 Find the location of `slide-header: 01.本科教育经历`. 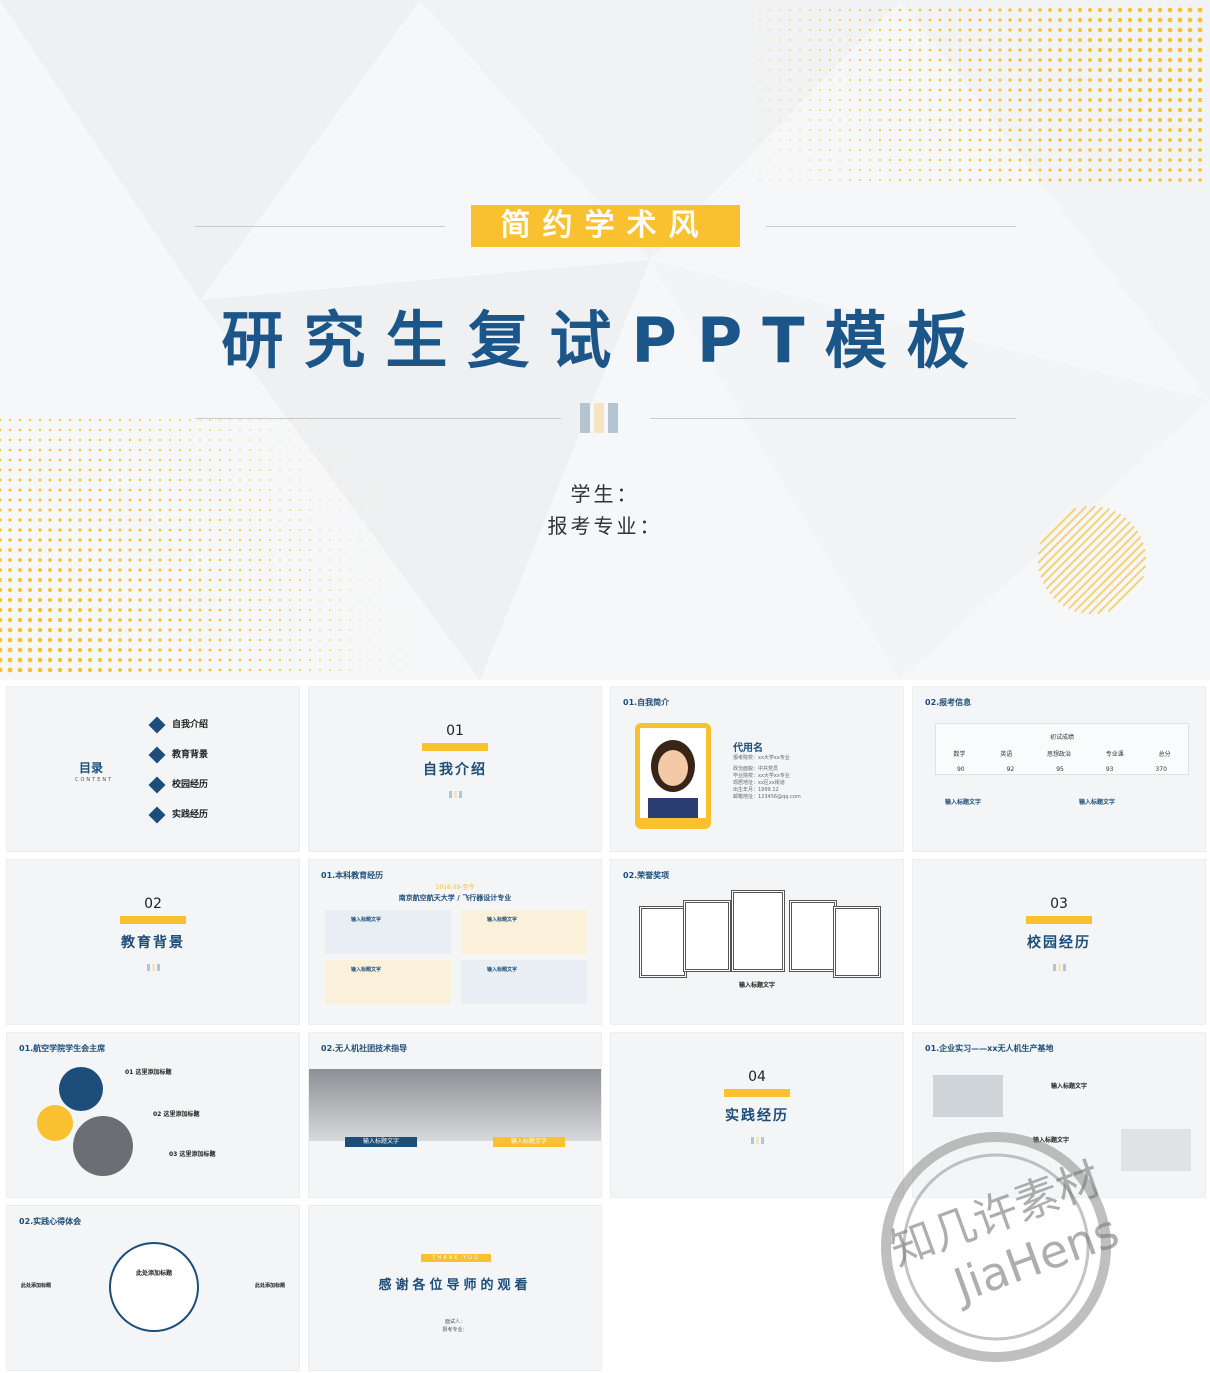

slide-header: 01.本科教育经历 is located at coordinates (352, 875).